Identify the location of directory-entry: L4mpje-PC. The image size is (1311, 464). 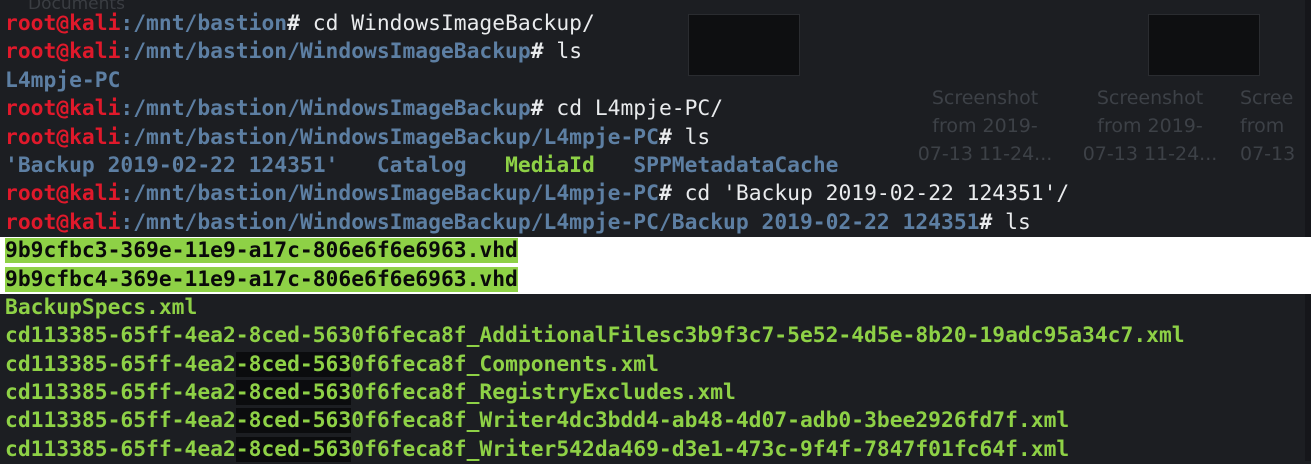
(63, 80).